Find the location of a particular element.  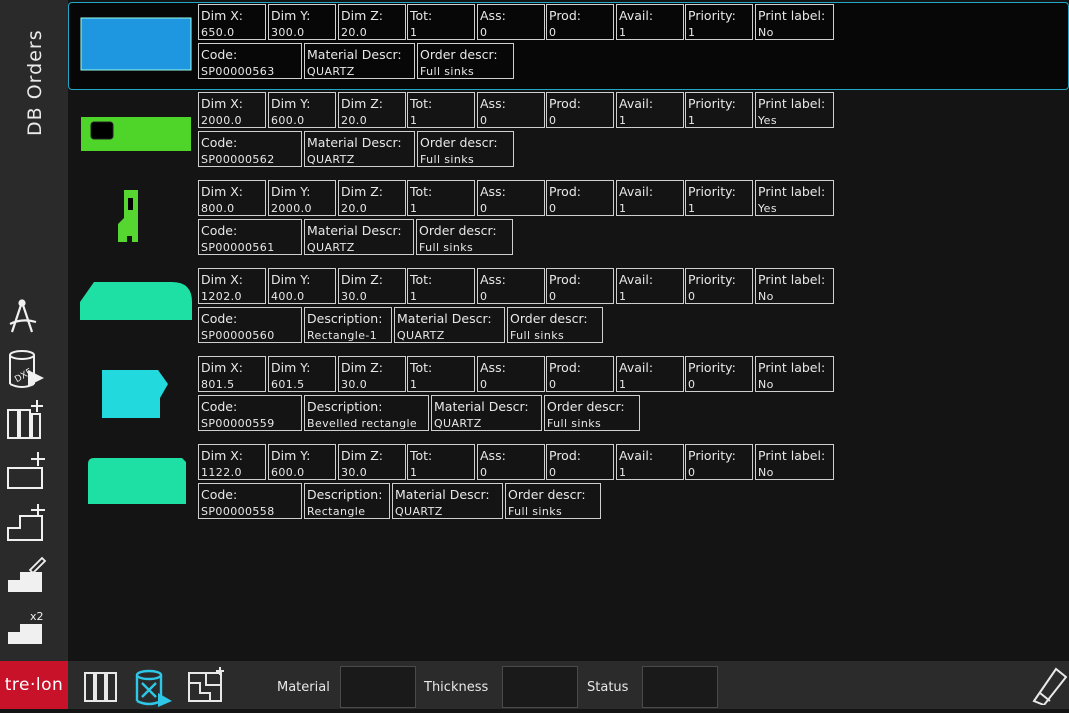

add-rectangle-icon is located at coordinates (26, 471).